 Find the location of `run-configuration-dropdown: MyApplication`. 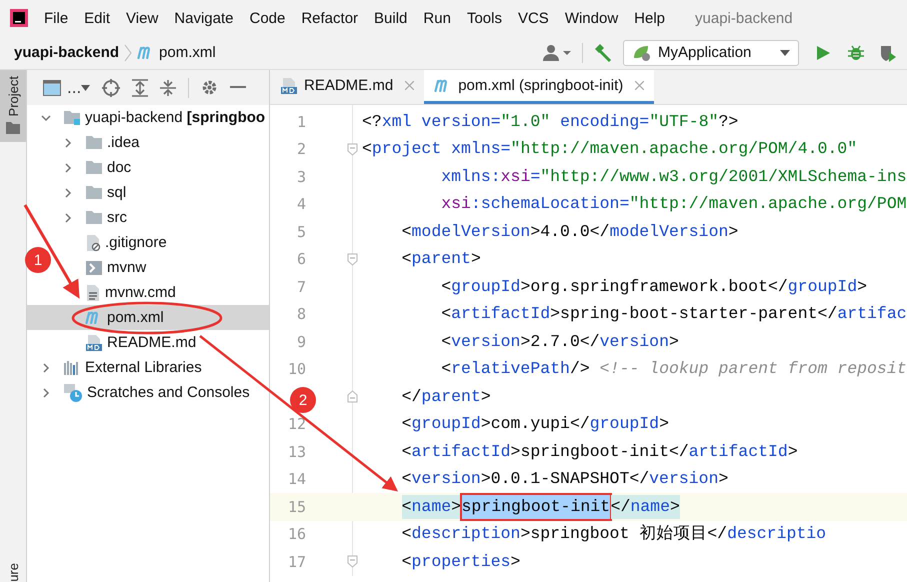

run-configuration-dropdown: MyApplication is located at coordinates (711, 53).